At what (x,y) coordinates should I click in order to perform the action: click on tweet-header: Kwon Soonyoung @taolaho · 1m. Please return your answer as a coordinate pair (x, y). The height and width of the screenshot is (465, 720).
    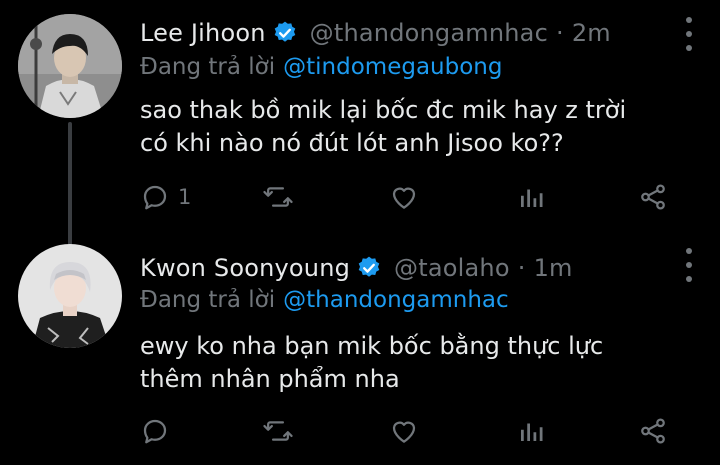
    Looking at the image, I should click on (356, 268).